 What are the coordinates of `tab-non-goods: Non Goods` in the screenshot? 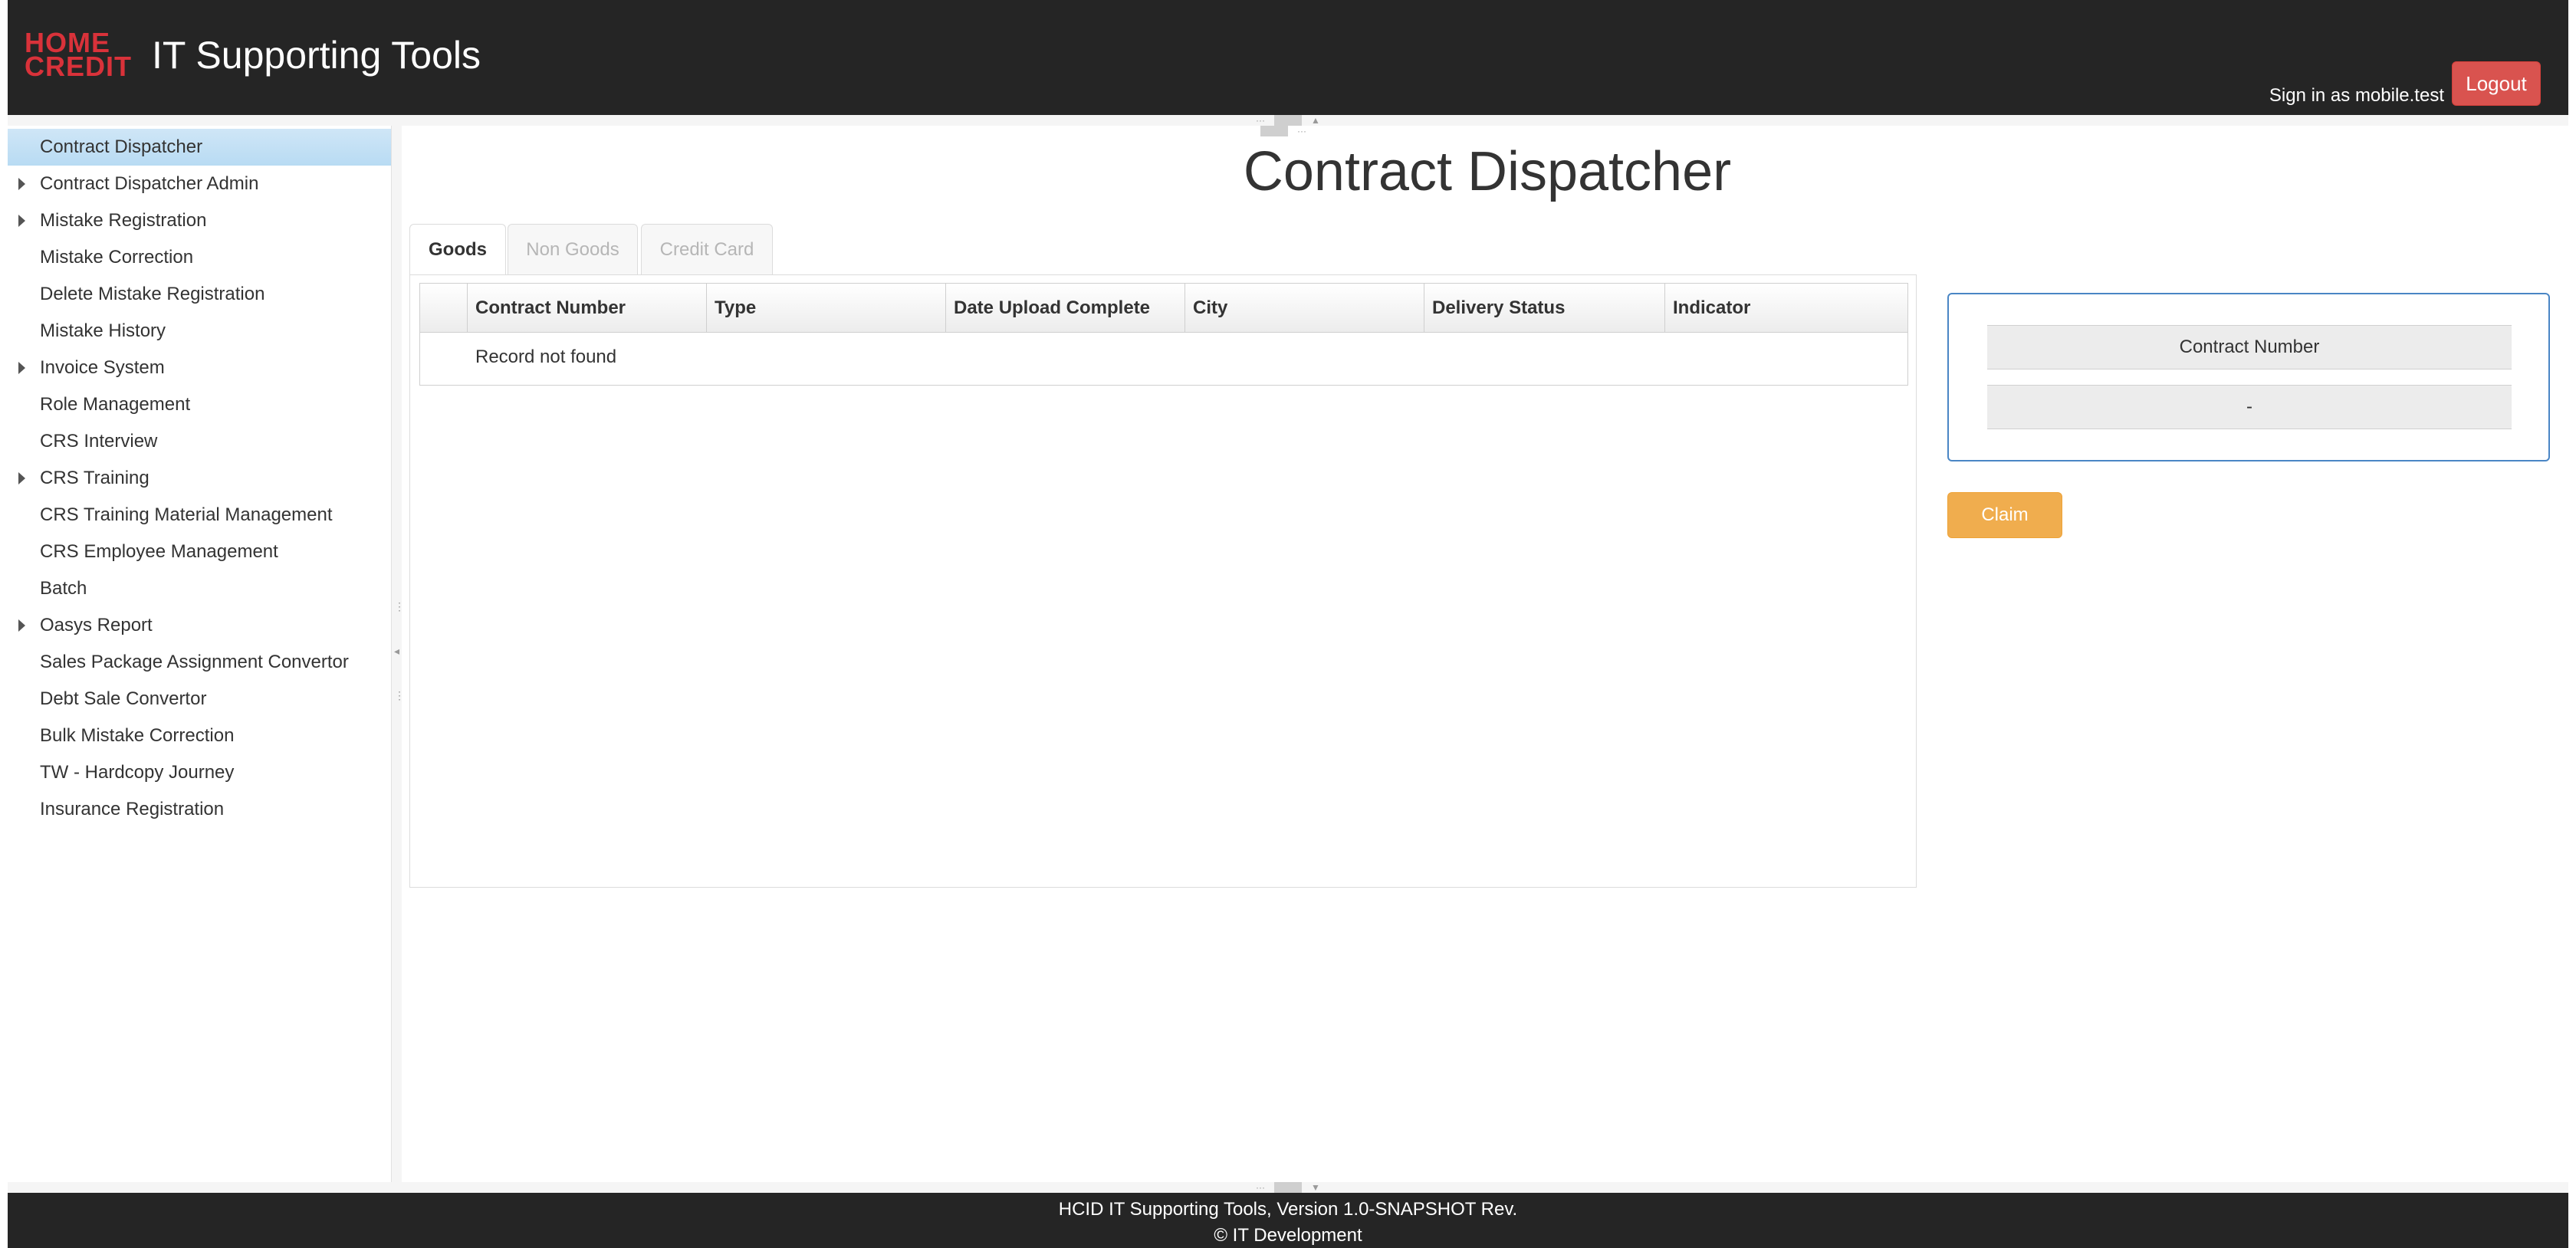 It's located at (573, 249).